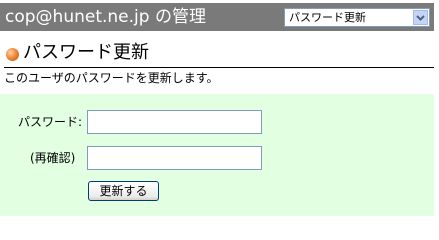  What do you see at coordinates (123, 191) in the screenshot?
I see `update-button: 更新する` at bounding box center [123, 191].